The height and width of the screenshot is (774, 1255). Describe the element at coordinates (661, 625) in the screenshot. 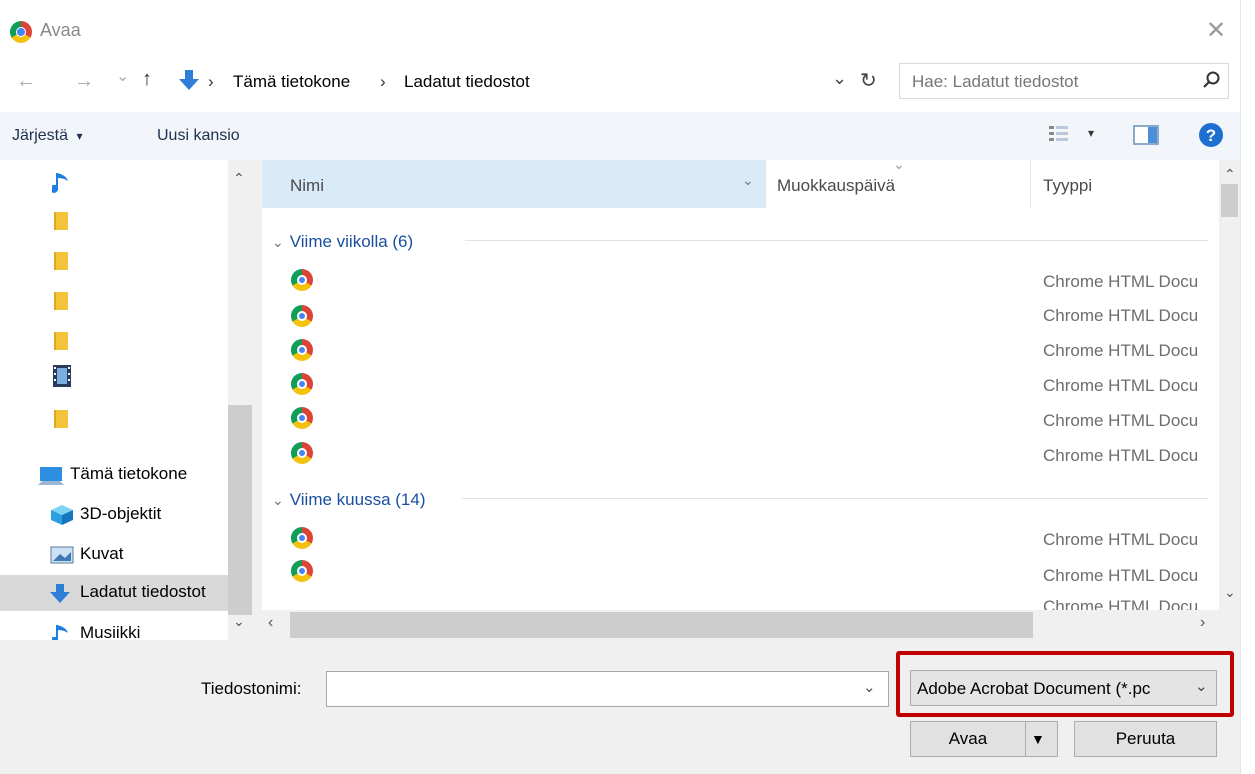

I see `horizontal-scroll-thumb` at that location.